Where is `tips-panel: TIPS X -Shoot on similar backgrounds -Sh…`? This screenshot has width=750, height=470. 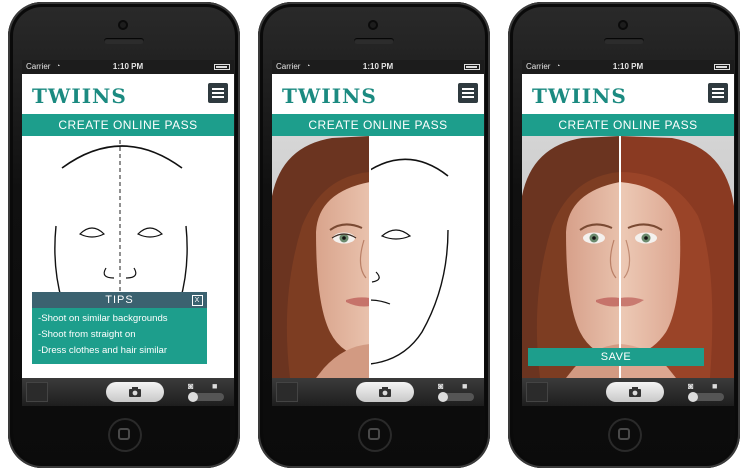 tips-panel: TIPS X -Shoot on similar backgrounds -Sh… is located at coordinates (119, 328).